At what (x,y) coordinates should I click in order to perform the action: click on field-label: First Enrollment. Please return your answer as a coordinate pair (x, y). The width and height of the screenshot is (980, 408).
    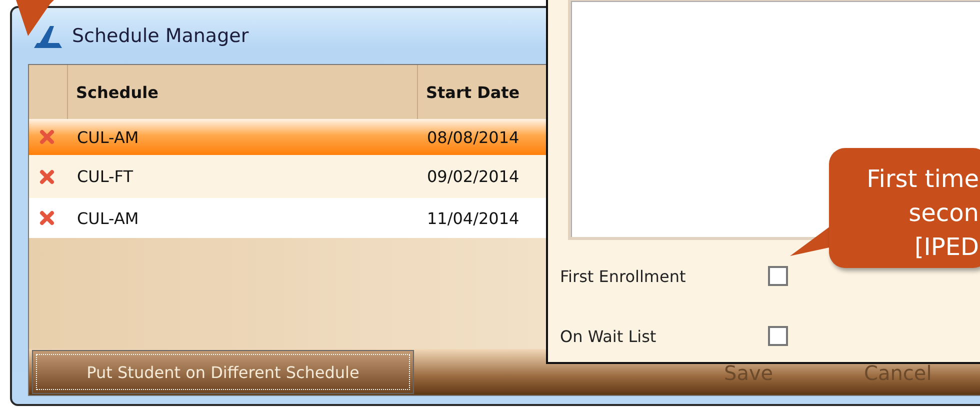
    Looking at the image, I should click on (623, 276).